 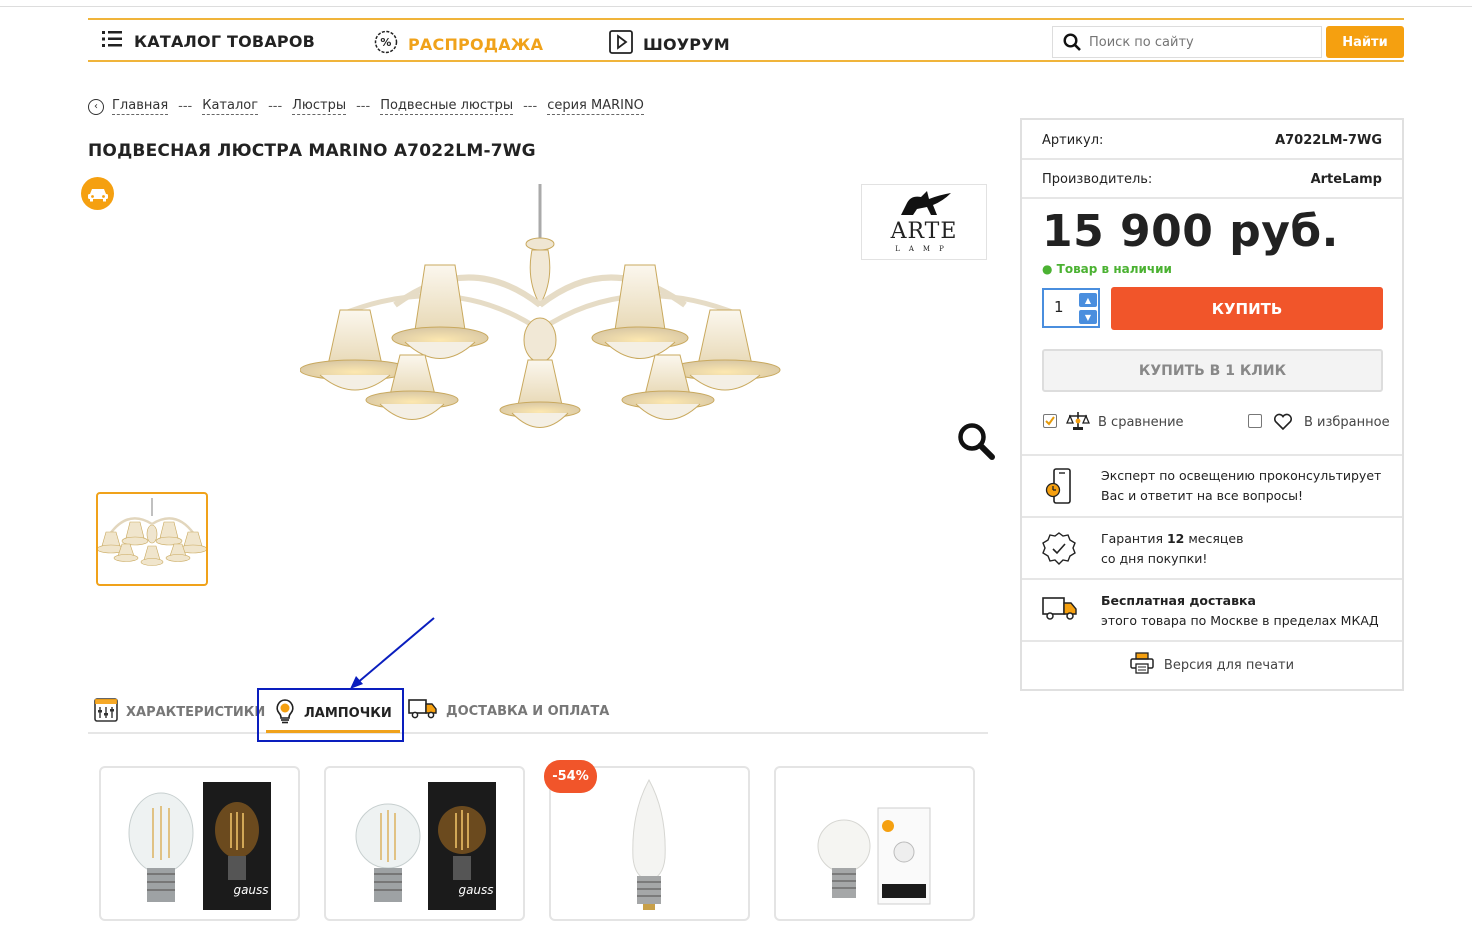 I want to click on search-input, so click(x=1199, y=42).